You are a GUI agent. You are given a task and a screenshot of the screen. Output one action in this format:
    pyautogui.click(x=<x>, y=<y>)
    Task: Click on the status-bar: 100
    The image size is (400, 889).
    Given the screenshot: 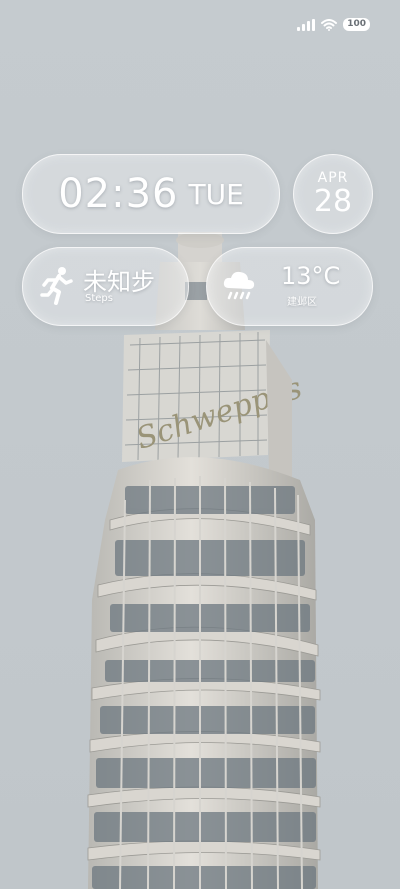 What is the action you would take?
    pyautogui.click(x=333, y=24)
    